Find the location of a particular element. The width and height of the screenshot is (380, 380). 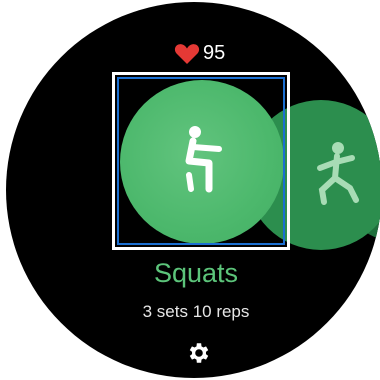

exercise-sets-reps: 3 sets 10 reps is located at coordinates (196, 311).